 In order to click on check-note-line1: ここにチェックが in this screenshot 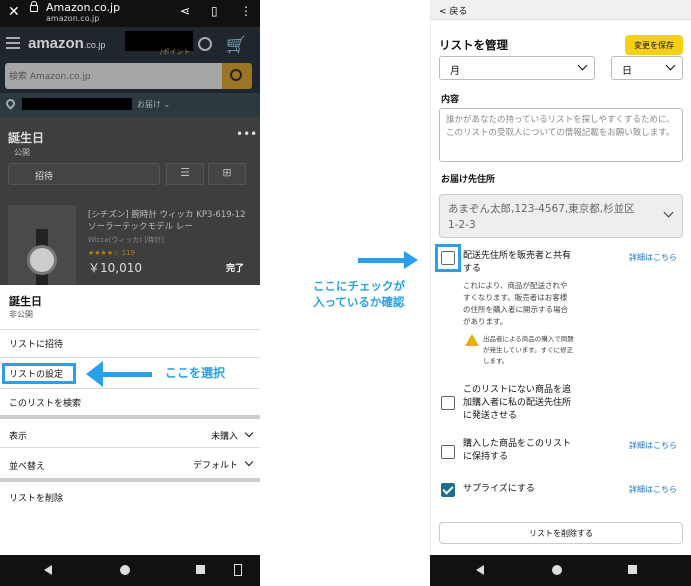, I will do `click(359, 286)`.